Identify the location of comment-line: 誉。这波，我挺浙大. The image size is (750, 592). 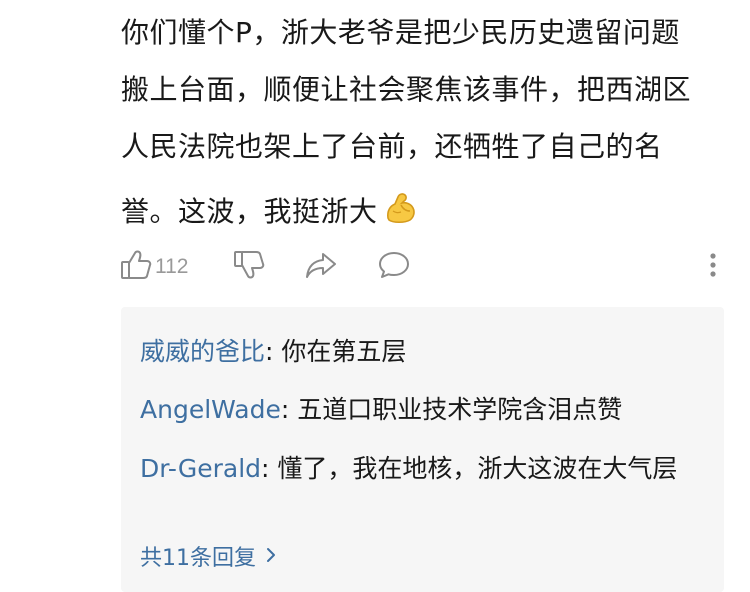
(249, 211).